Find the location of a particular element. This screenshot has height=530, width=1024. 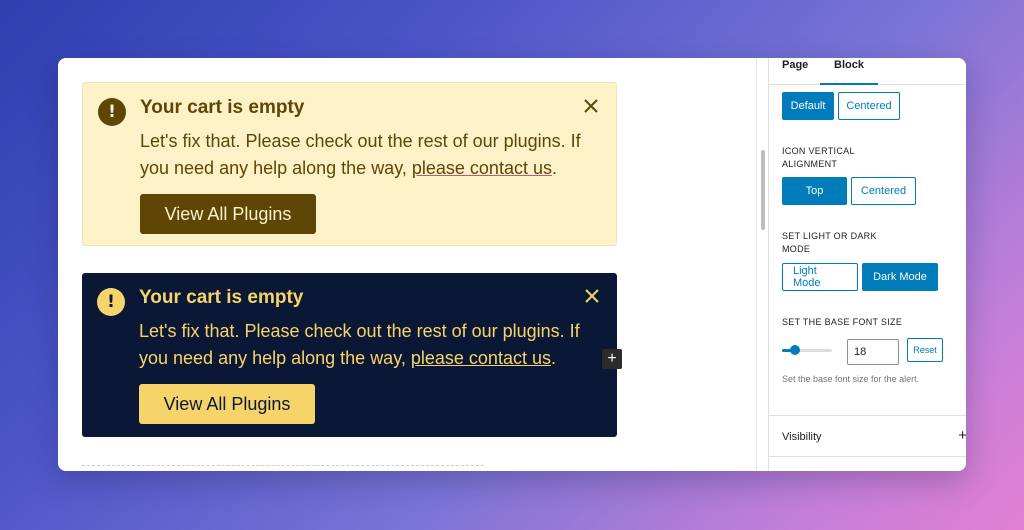

add-block-icon: + is located at coordinates (612, 359).